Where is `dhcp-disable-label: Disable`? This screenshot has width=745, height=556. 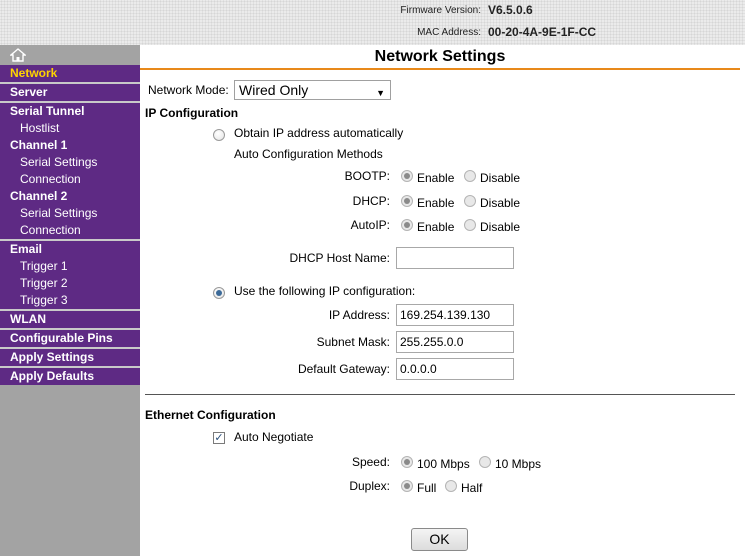 dhcp-disable-label: Disable is located at coordinates (500, 203).